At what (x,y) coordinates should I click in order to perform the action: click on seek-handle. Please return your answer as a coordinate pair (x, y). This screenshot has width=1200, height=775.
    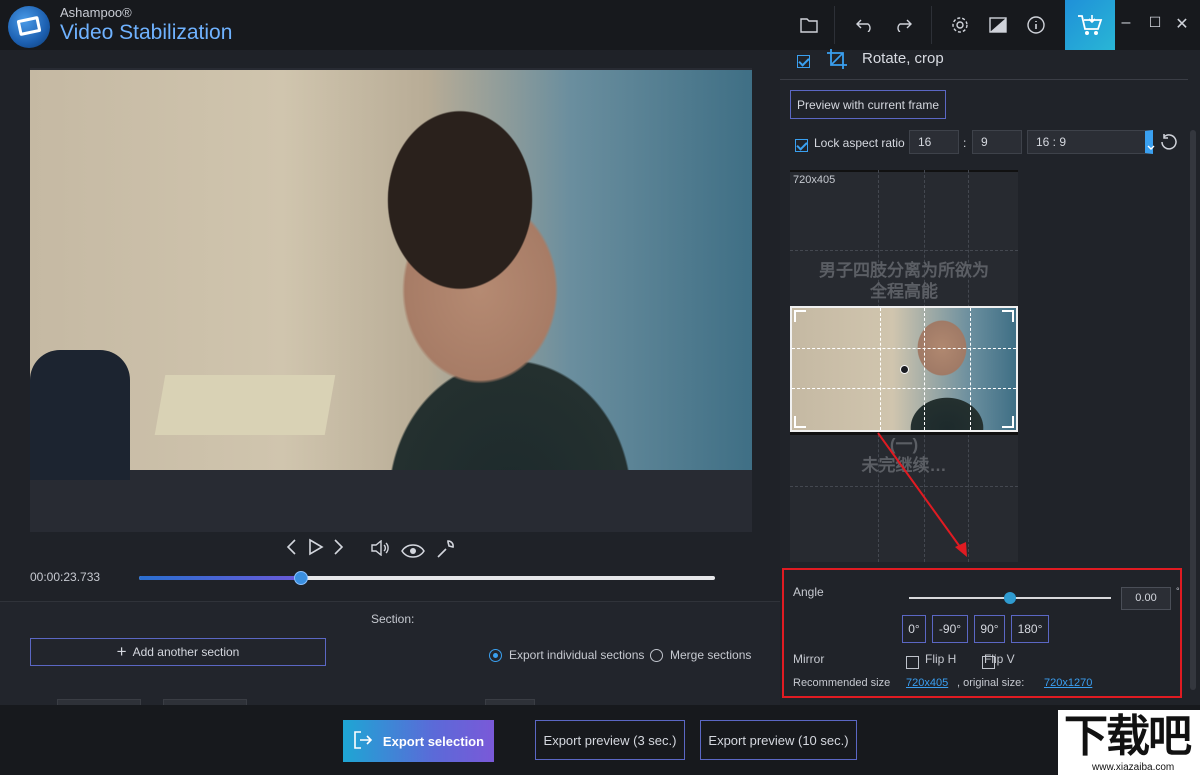
    Looking at the image, I should click on (301, 578).